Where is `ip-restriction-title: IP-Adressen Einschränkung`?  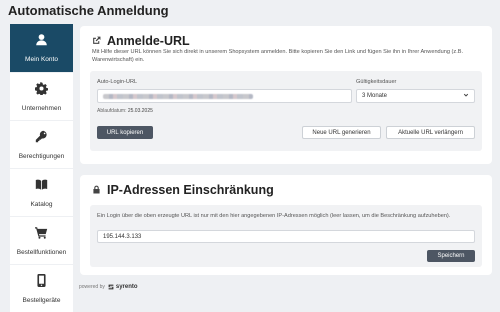 ip-restriction-title: IP-Adressen Einschränkung is located at coordinates (190, 190).